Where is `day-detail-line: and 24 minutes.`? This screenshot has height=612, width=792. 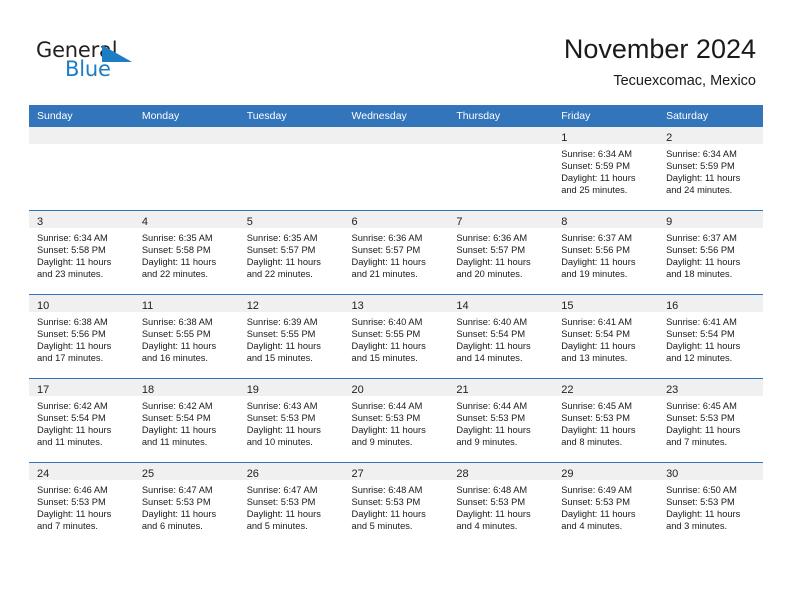
day-detail-line: and 24 minutes. is located at coordinates (699, 189).